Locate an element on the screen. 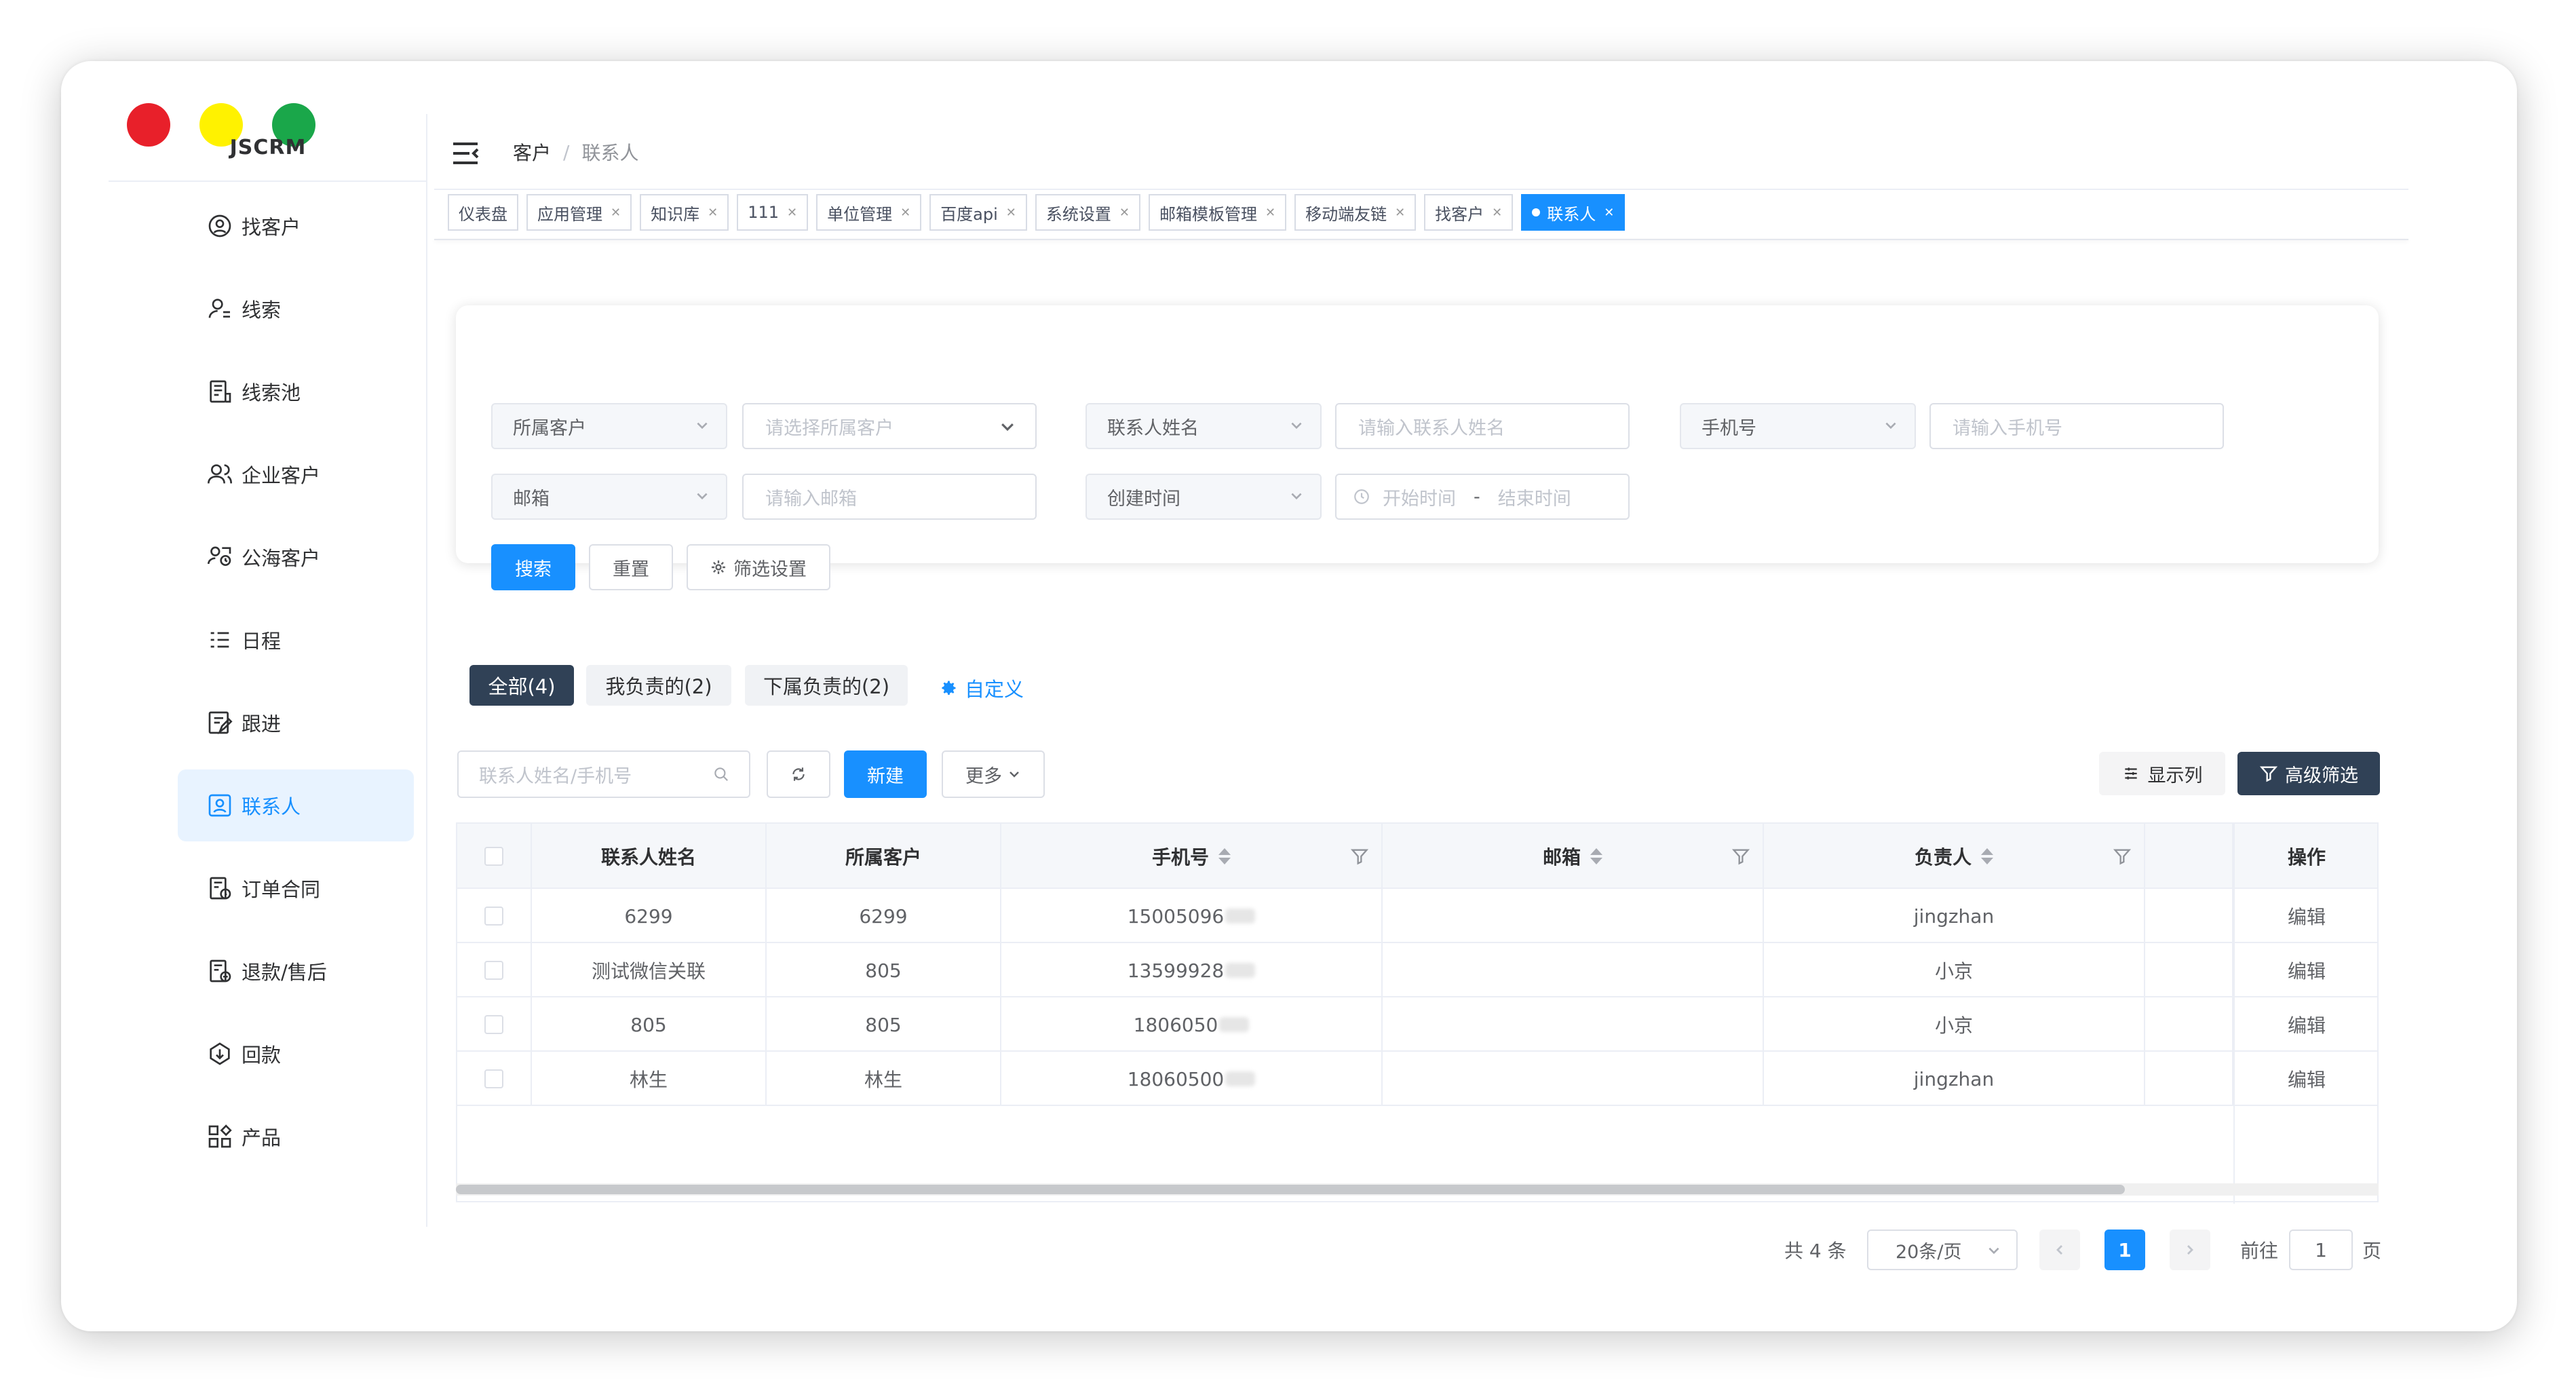  tag-baidu-api: 百度api ✕ is located at coordinates (978, 213).